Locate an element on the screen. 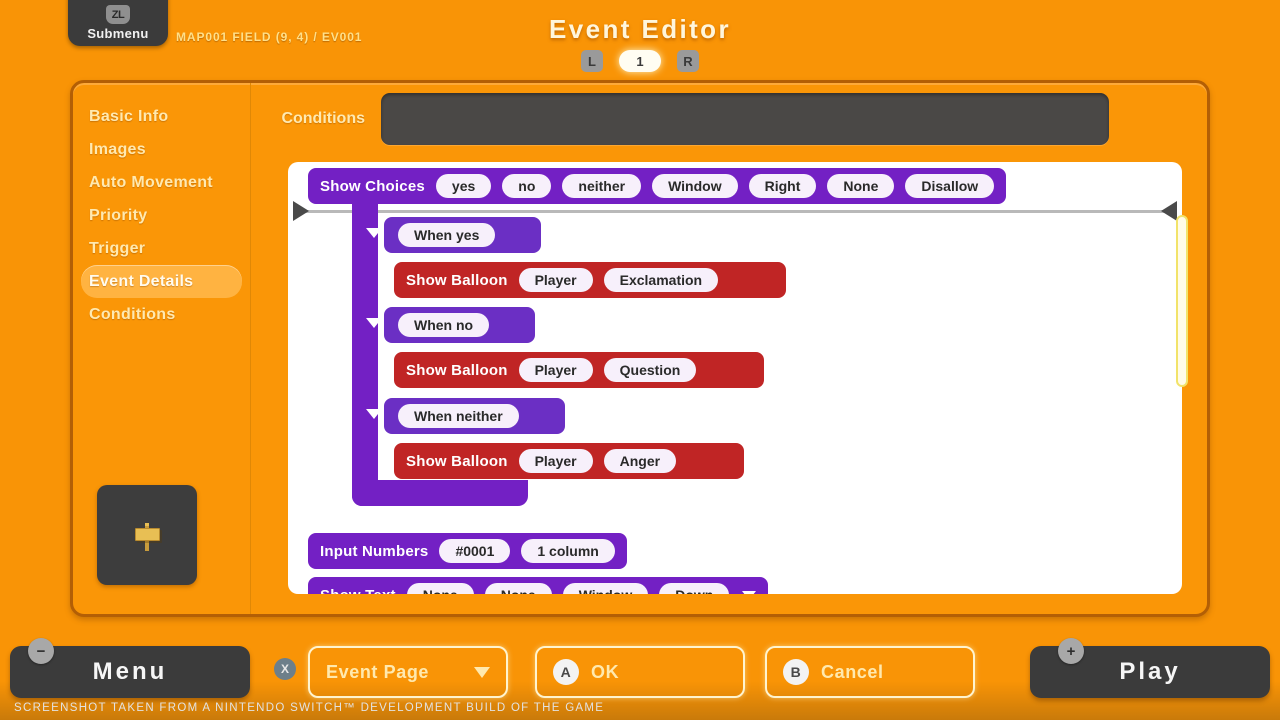 This screenshot has width=1280, height=720. branch-label: When yes is located at coordinates (447, 235).